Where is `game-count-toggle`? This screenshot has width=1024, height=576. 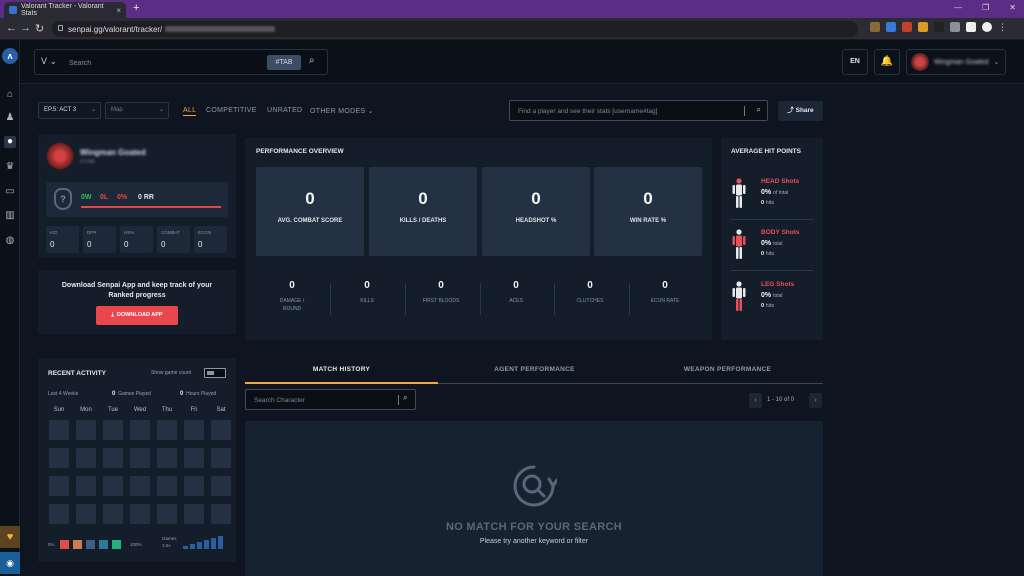 game-count-toggle is located at coordinates (215, 373).